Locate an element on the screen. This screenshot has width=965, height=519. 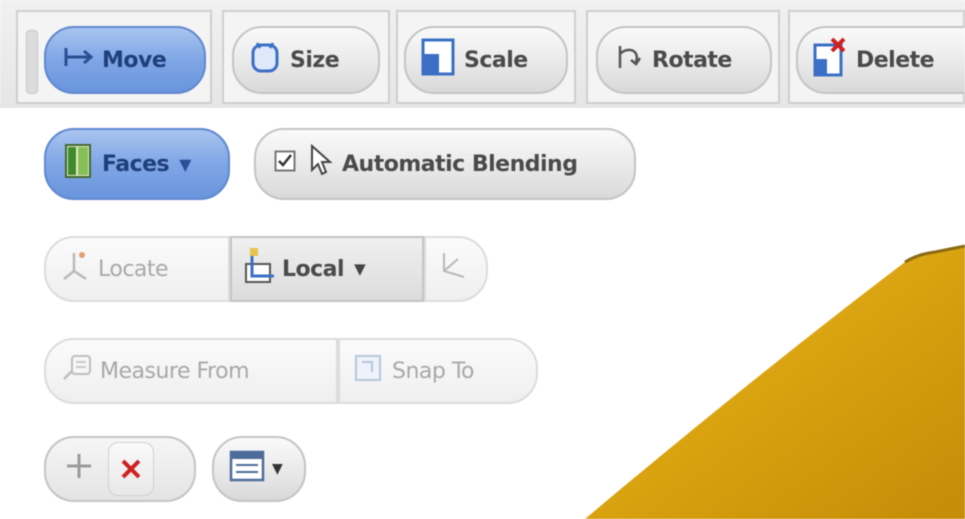
locate-icon is located at coordinates (75, 269).